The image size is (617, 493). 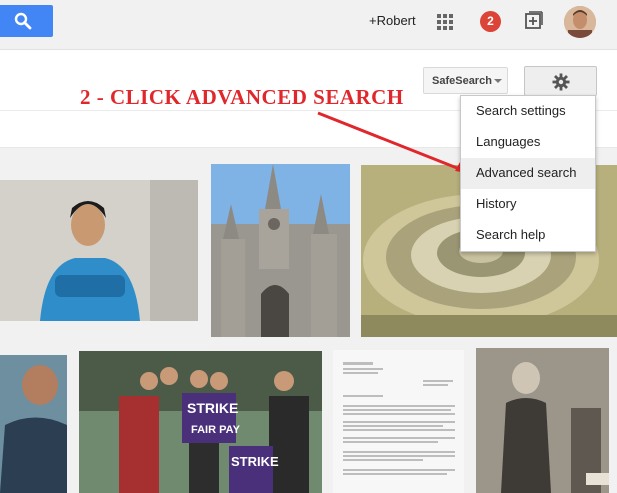 I want to click on menu-item-search-settings: Search settings, so click(x=528, y=111).